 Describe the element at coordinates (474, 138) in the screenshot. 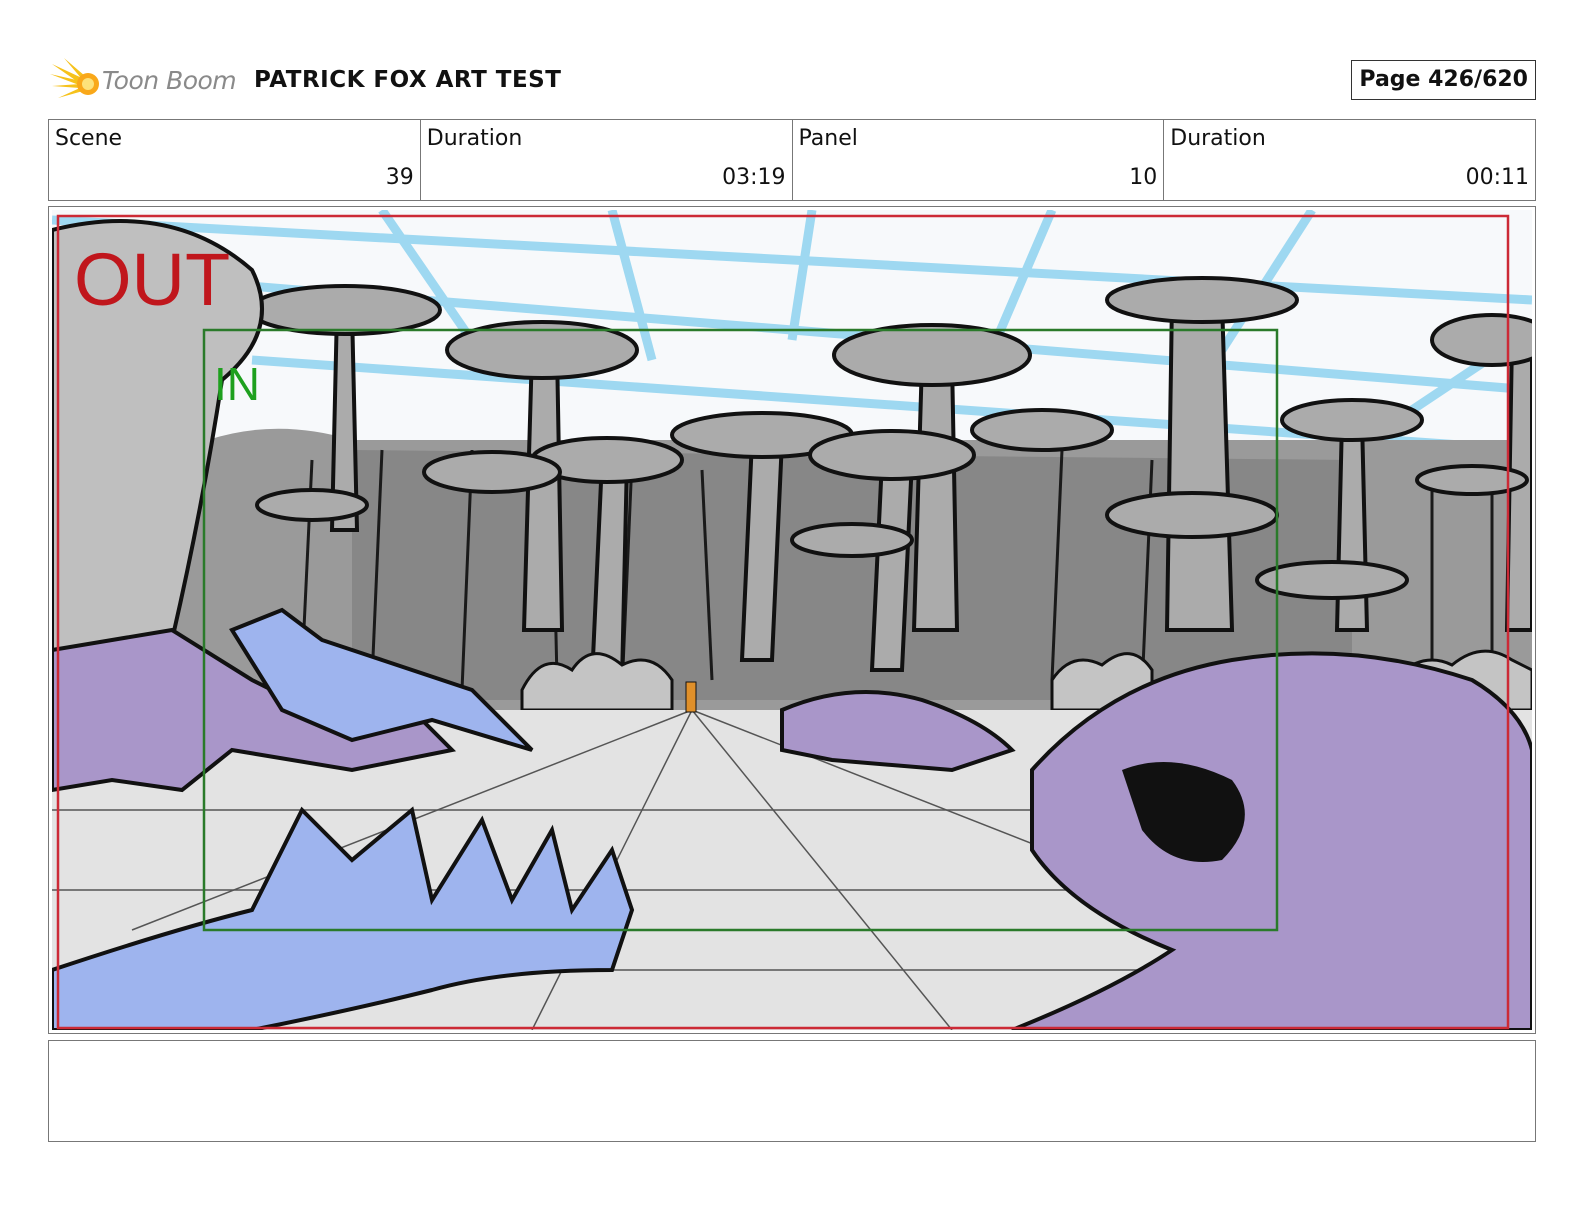

I see `scene-duration-label: Duration` at that location.